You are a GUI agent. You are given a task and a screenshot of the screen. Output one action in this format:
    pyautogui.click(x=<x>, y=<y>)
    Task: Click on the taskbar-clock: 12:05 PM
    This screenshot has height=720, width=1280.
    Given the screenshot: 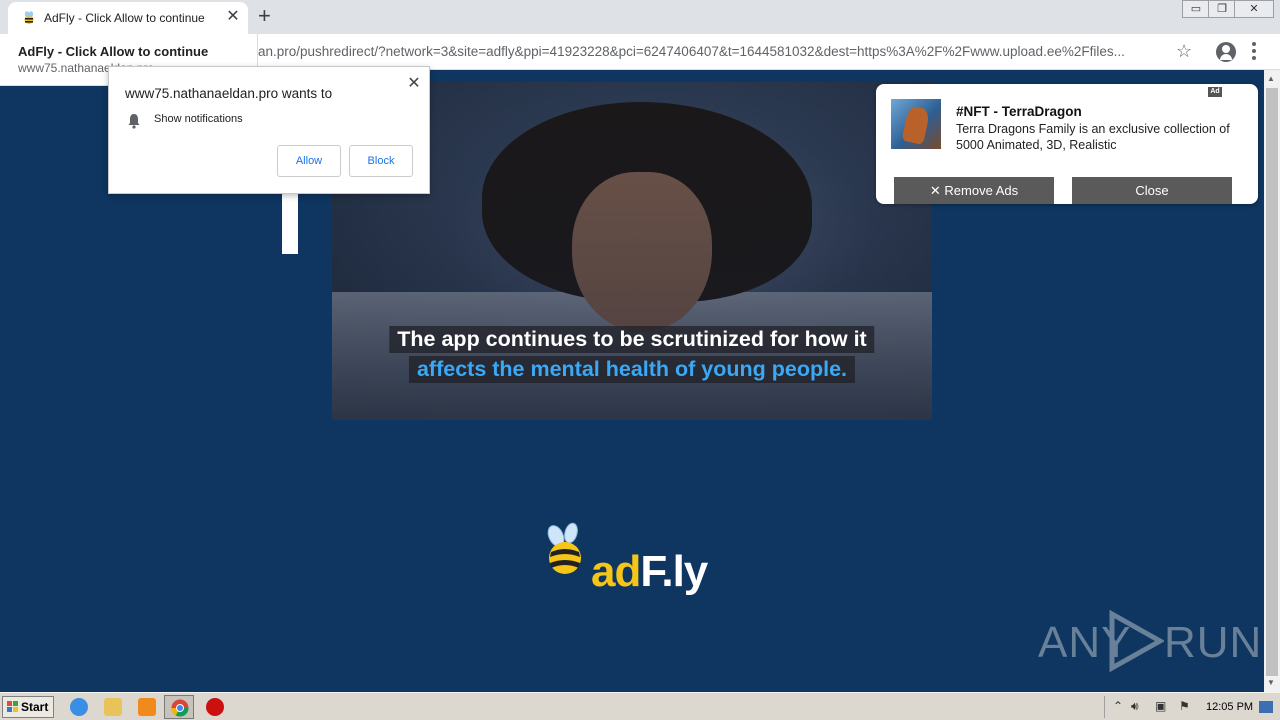 What is the action you would take?
    pyautogui.click(x=1230, y=707)
    